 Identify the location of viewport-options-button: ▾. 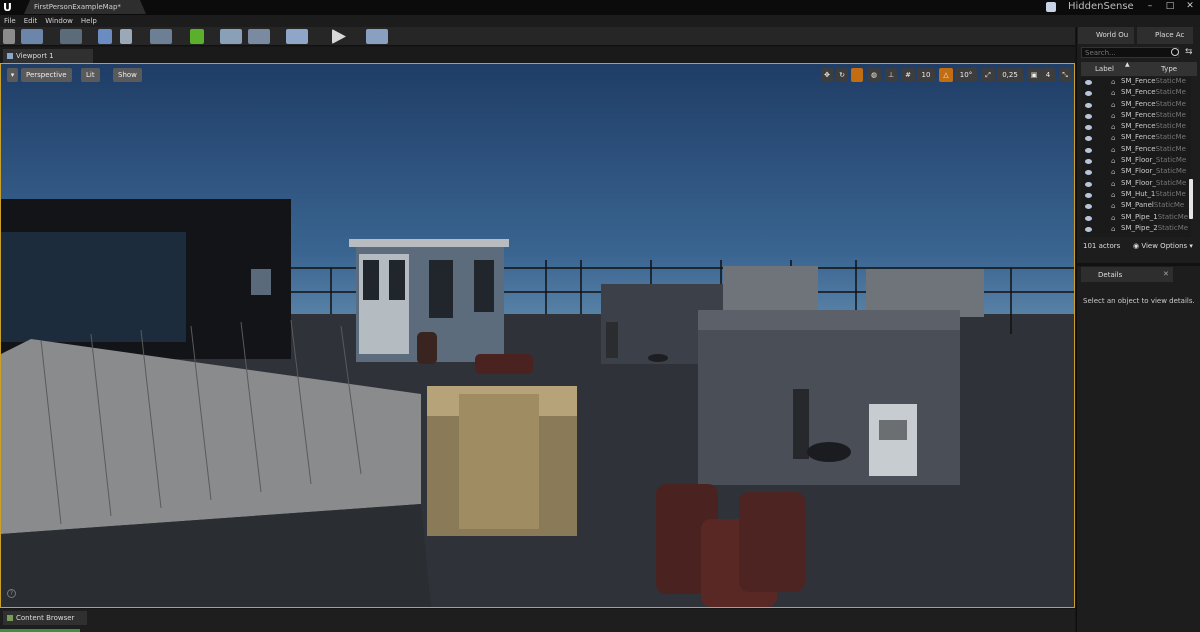
(12, 75).